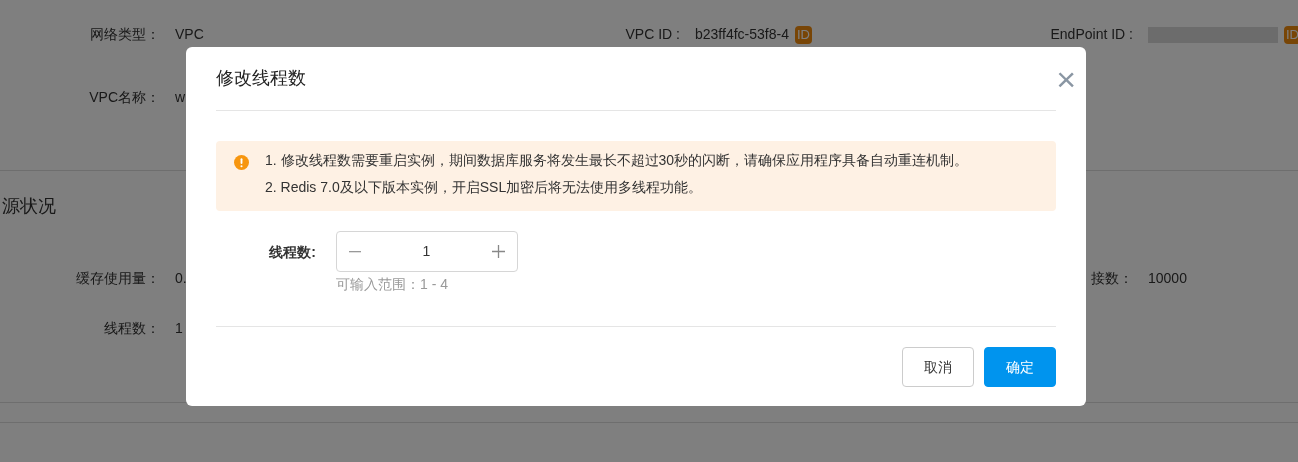  Describe the element at coordinates (292, 252) in the screenshot. I see `field-label: 线程数:` at that location.